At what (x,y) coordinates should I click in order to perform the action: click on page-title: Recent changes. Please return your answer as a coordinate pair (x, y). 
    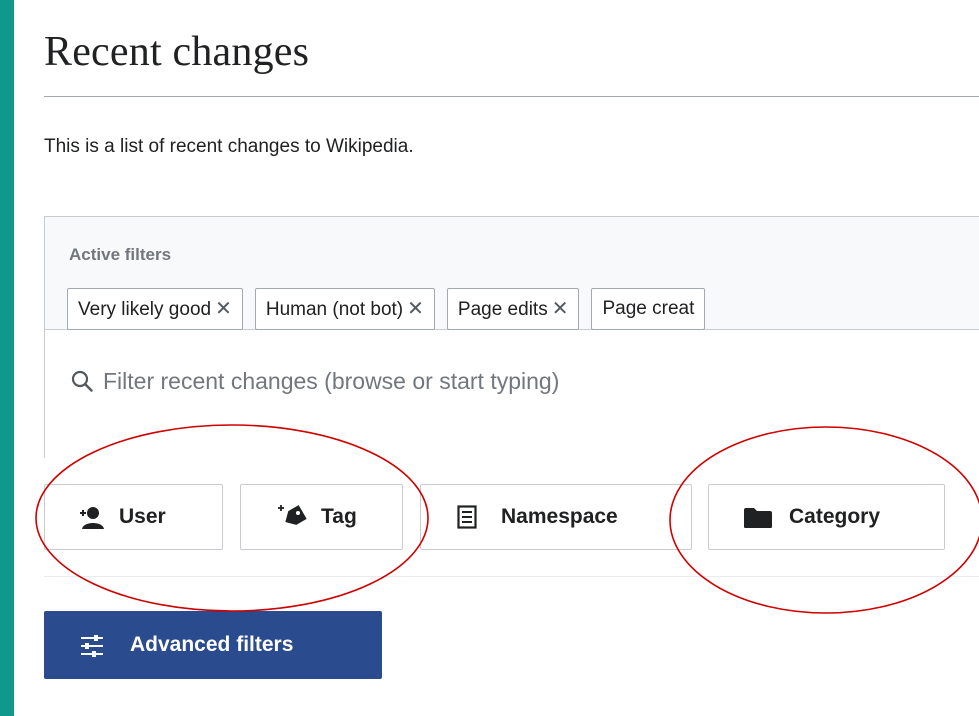
    Looking at the image, I should click on (177, 52).